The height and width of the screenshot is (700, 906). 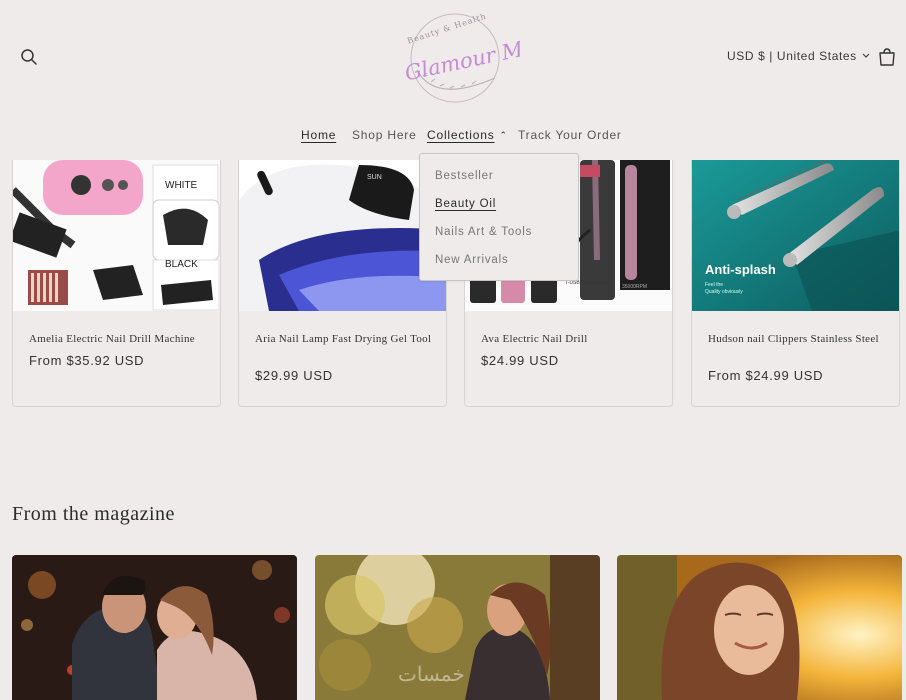 I want to click on locale-selector: USD $ | United States, so click(x=799, y=56).